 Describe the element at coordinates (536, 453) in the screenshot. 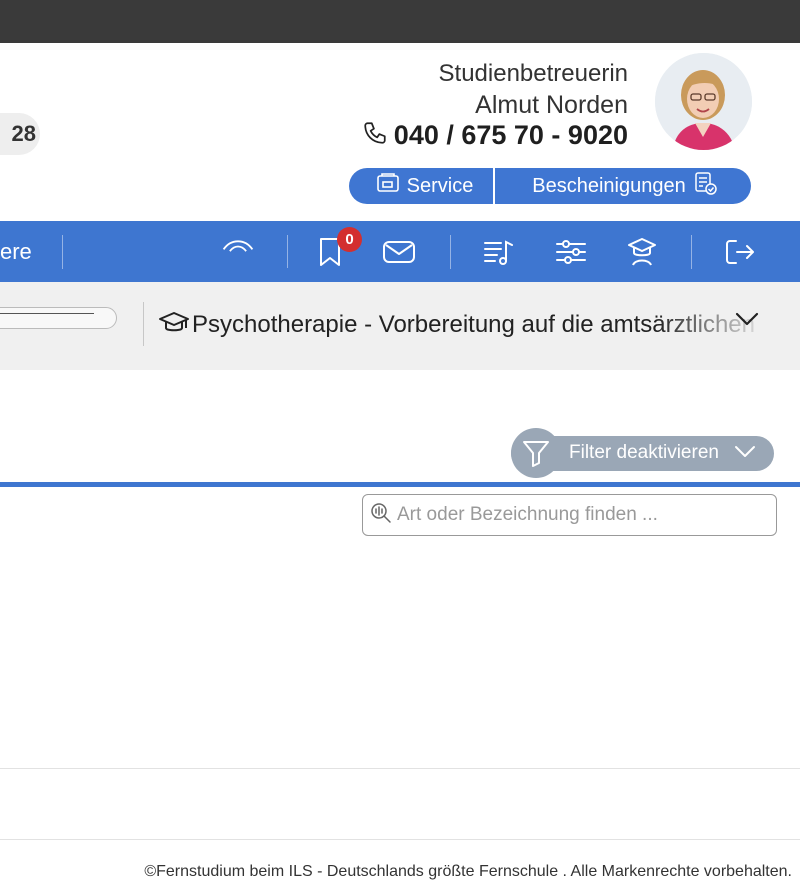

I see `filter-icon` at that location.